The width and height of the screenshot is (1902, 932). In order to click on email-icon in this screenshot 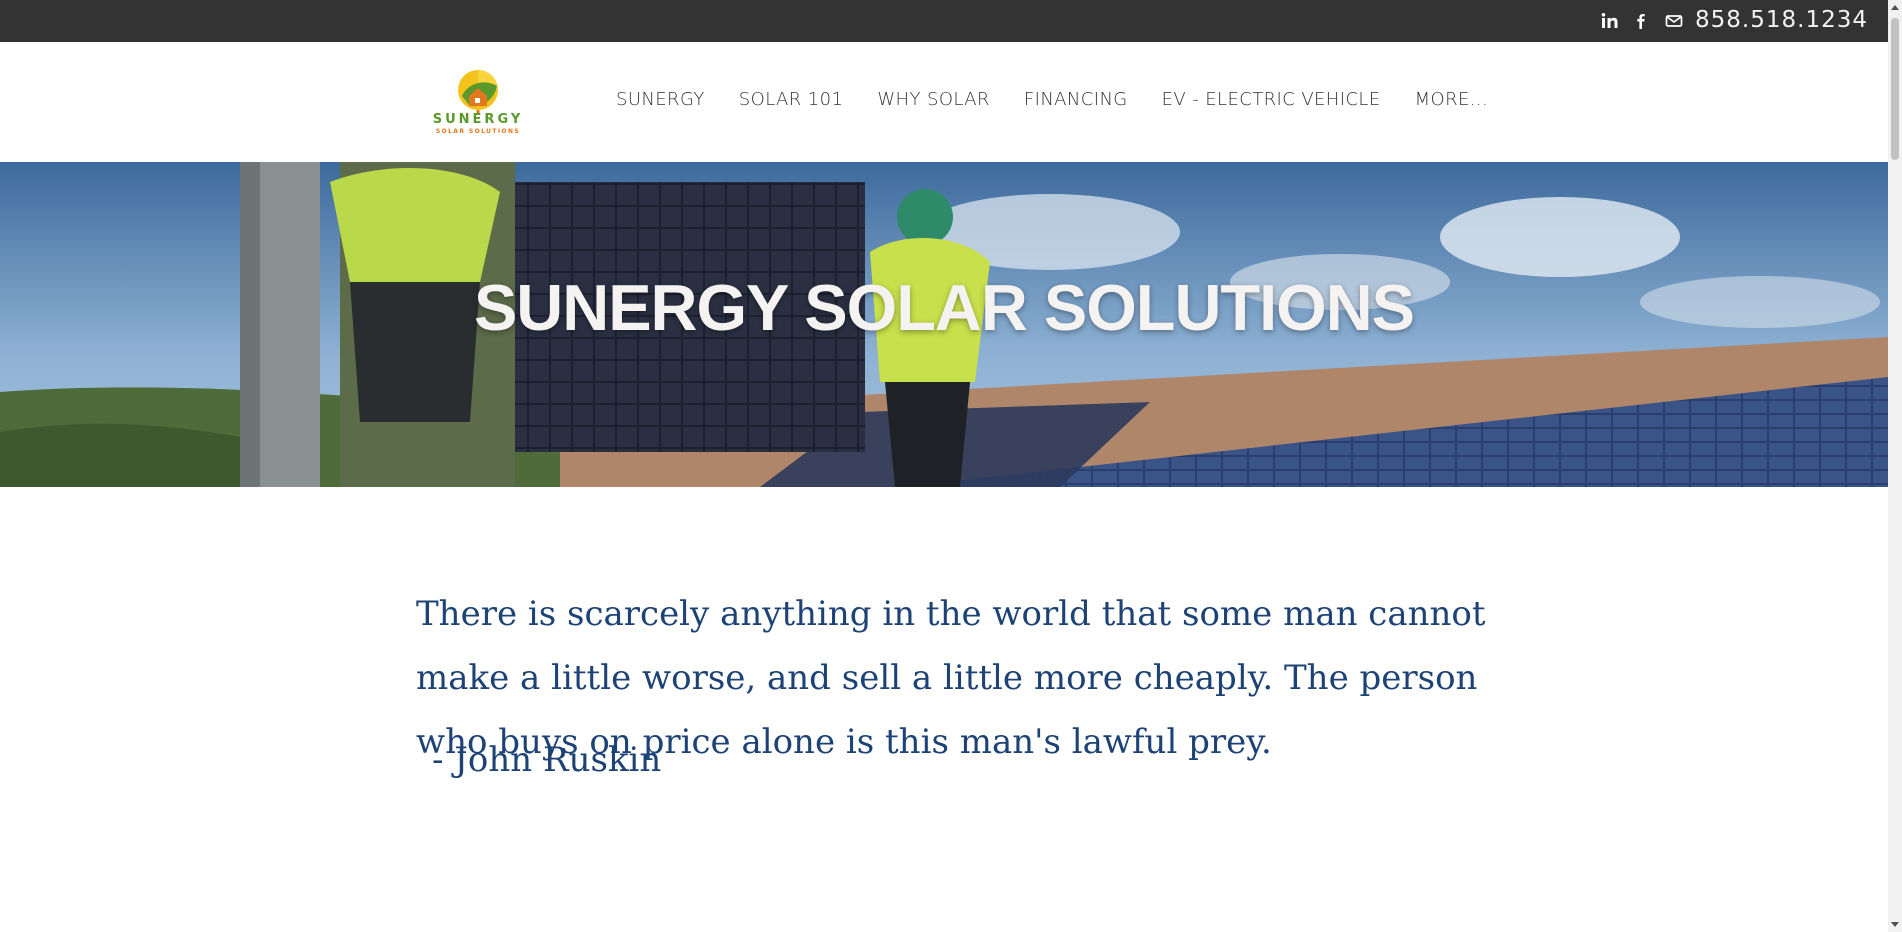, I will do `click(1674, 21)`.